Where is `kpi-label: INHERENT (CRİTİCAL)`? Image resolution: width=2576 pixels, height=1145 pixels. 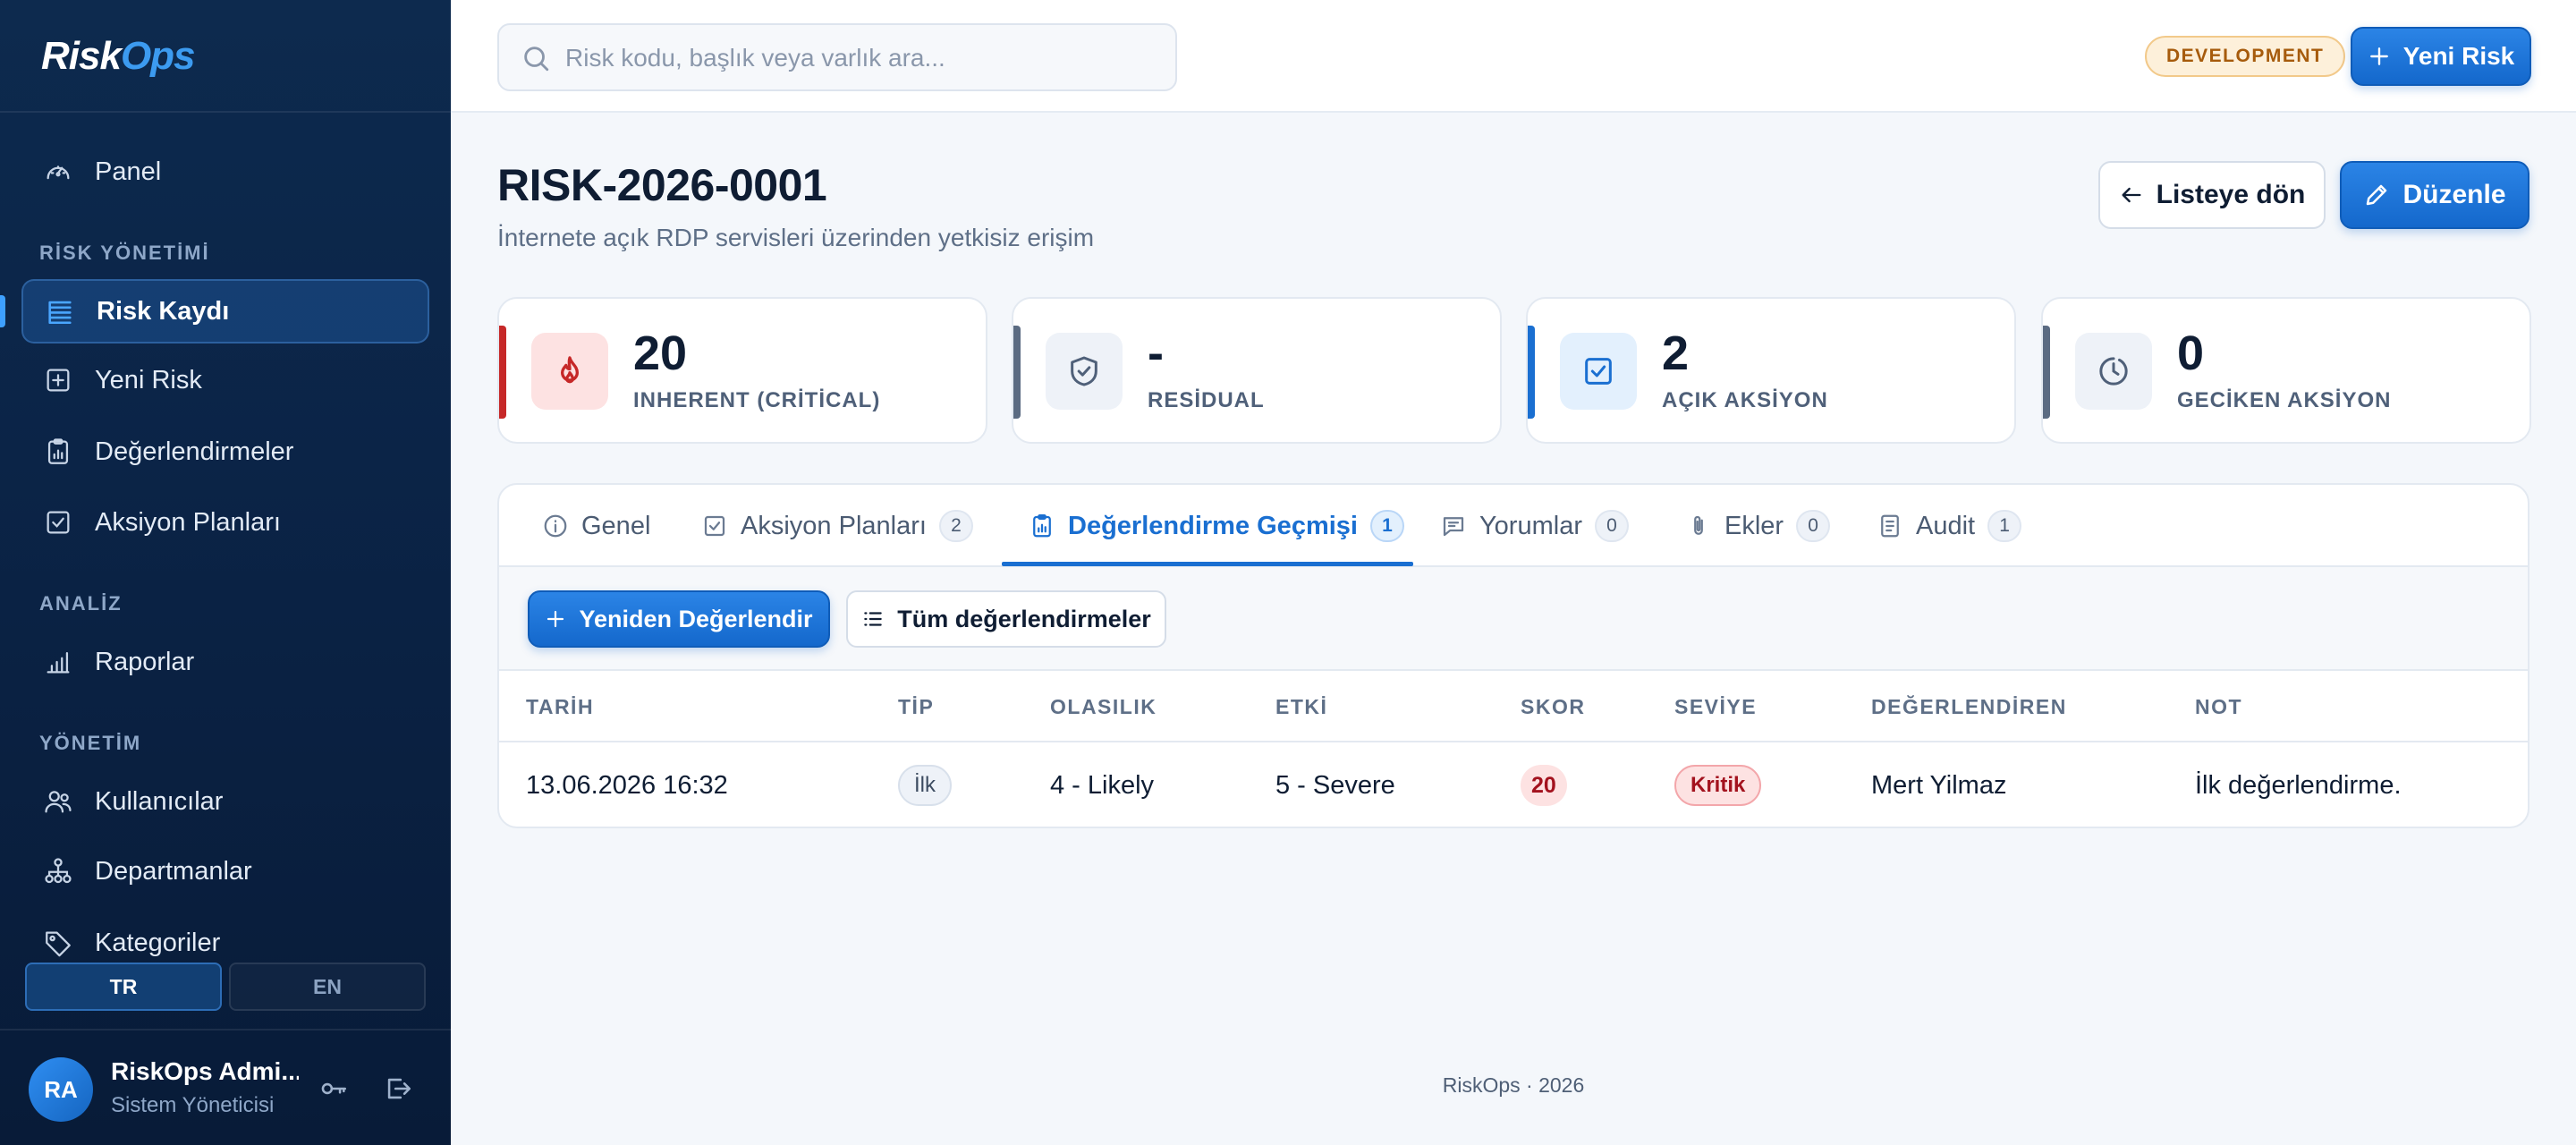 kpi-label: INHERENT (CRİTİCAL) is located at coordinates (757, 400).